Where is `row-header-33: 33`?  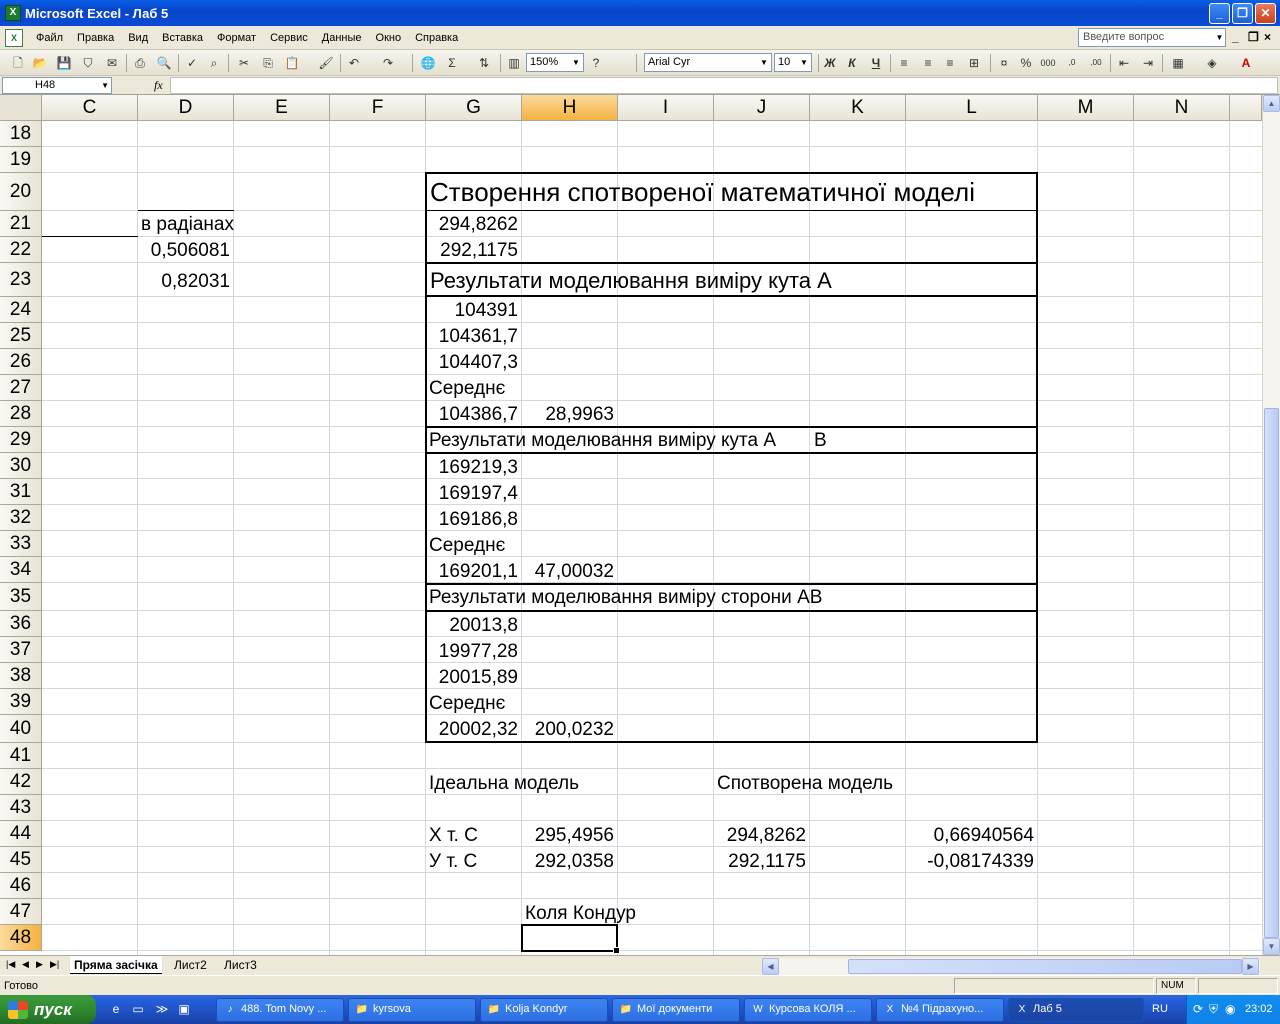 row-header-33: 33 is located at coordinates (21, 544).